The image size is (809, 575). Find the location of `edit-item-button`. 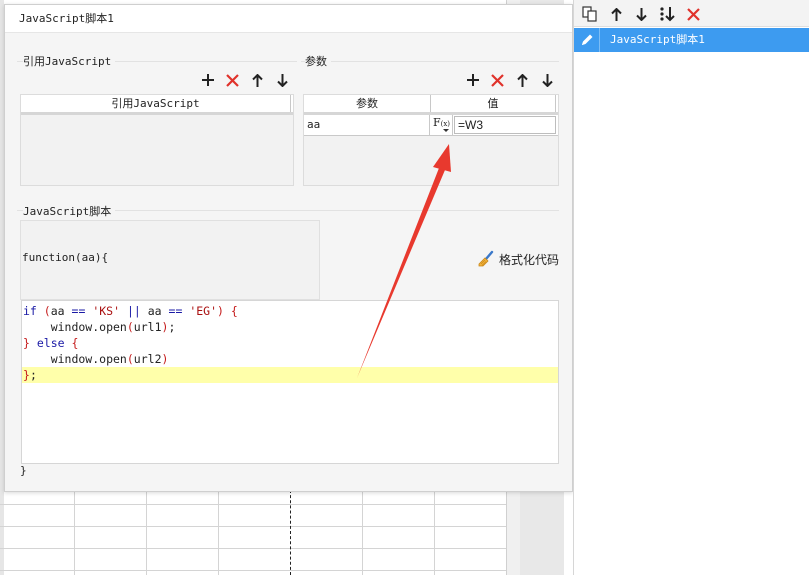

edit-item-button is located at coordinates (587, 40).